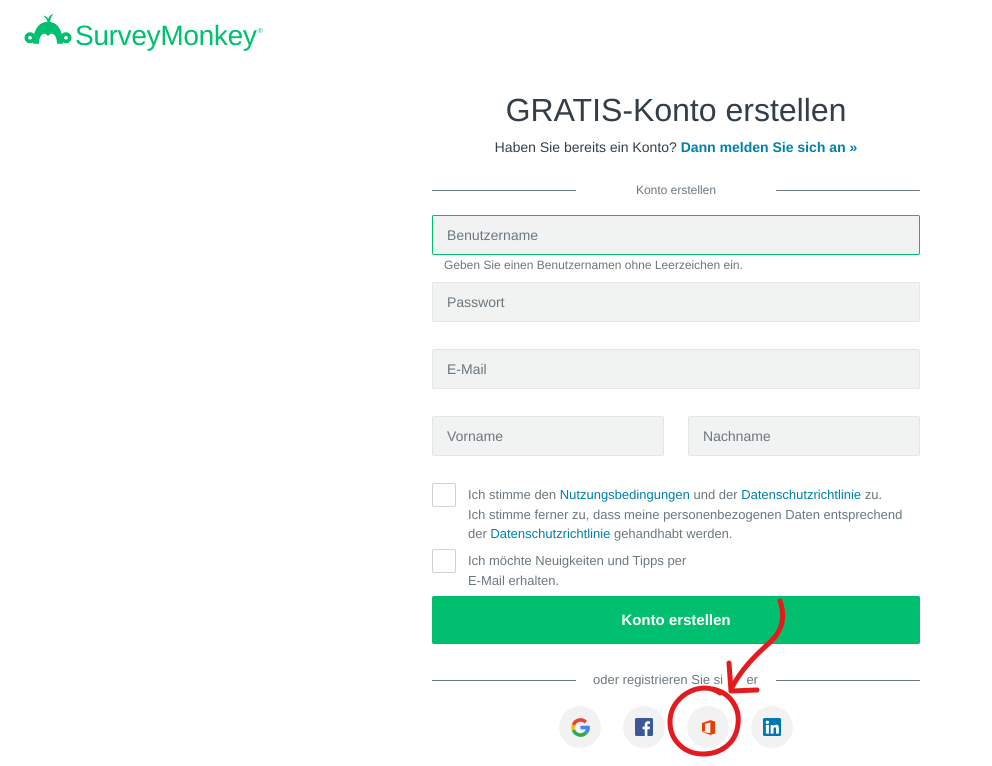 Image resolution: width=992 pixels, height=766 pixels. I want to click on office-icon, so click(708, 727).